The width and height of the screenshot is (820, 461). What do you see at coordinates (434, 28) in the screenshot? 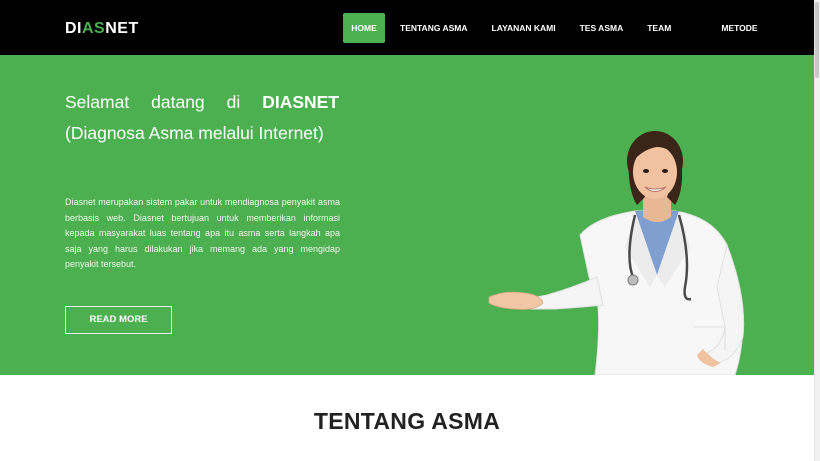
I see `nav-tentang-asma: TENTANG ASMA` at bounding box center [434, 28].